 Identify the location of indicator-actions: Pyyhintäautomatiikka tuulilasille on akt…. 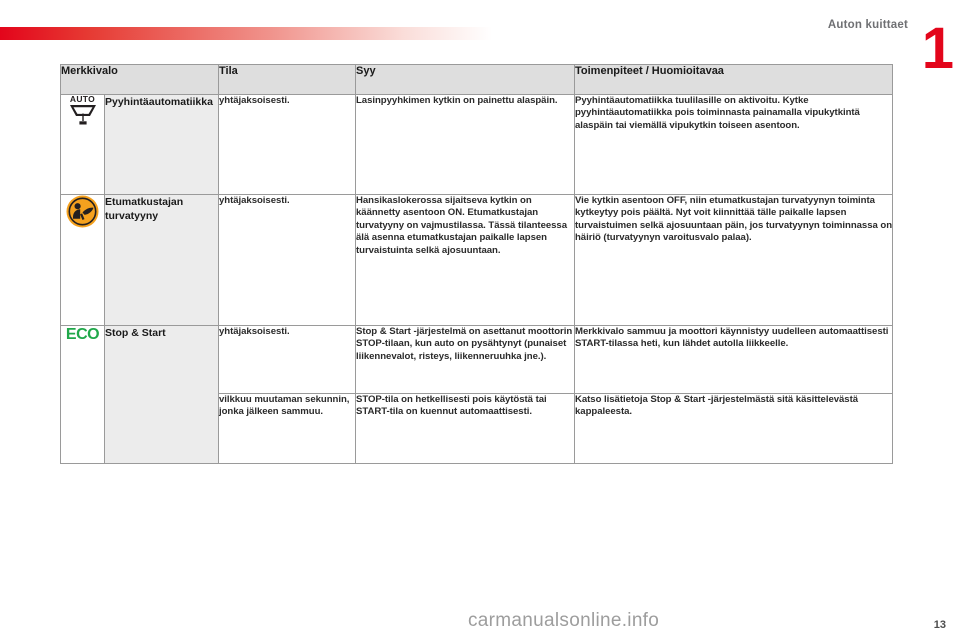
(733, 144).